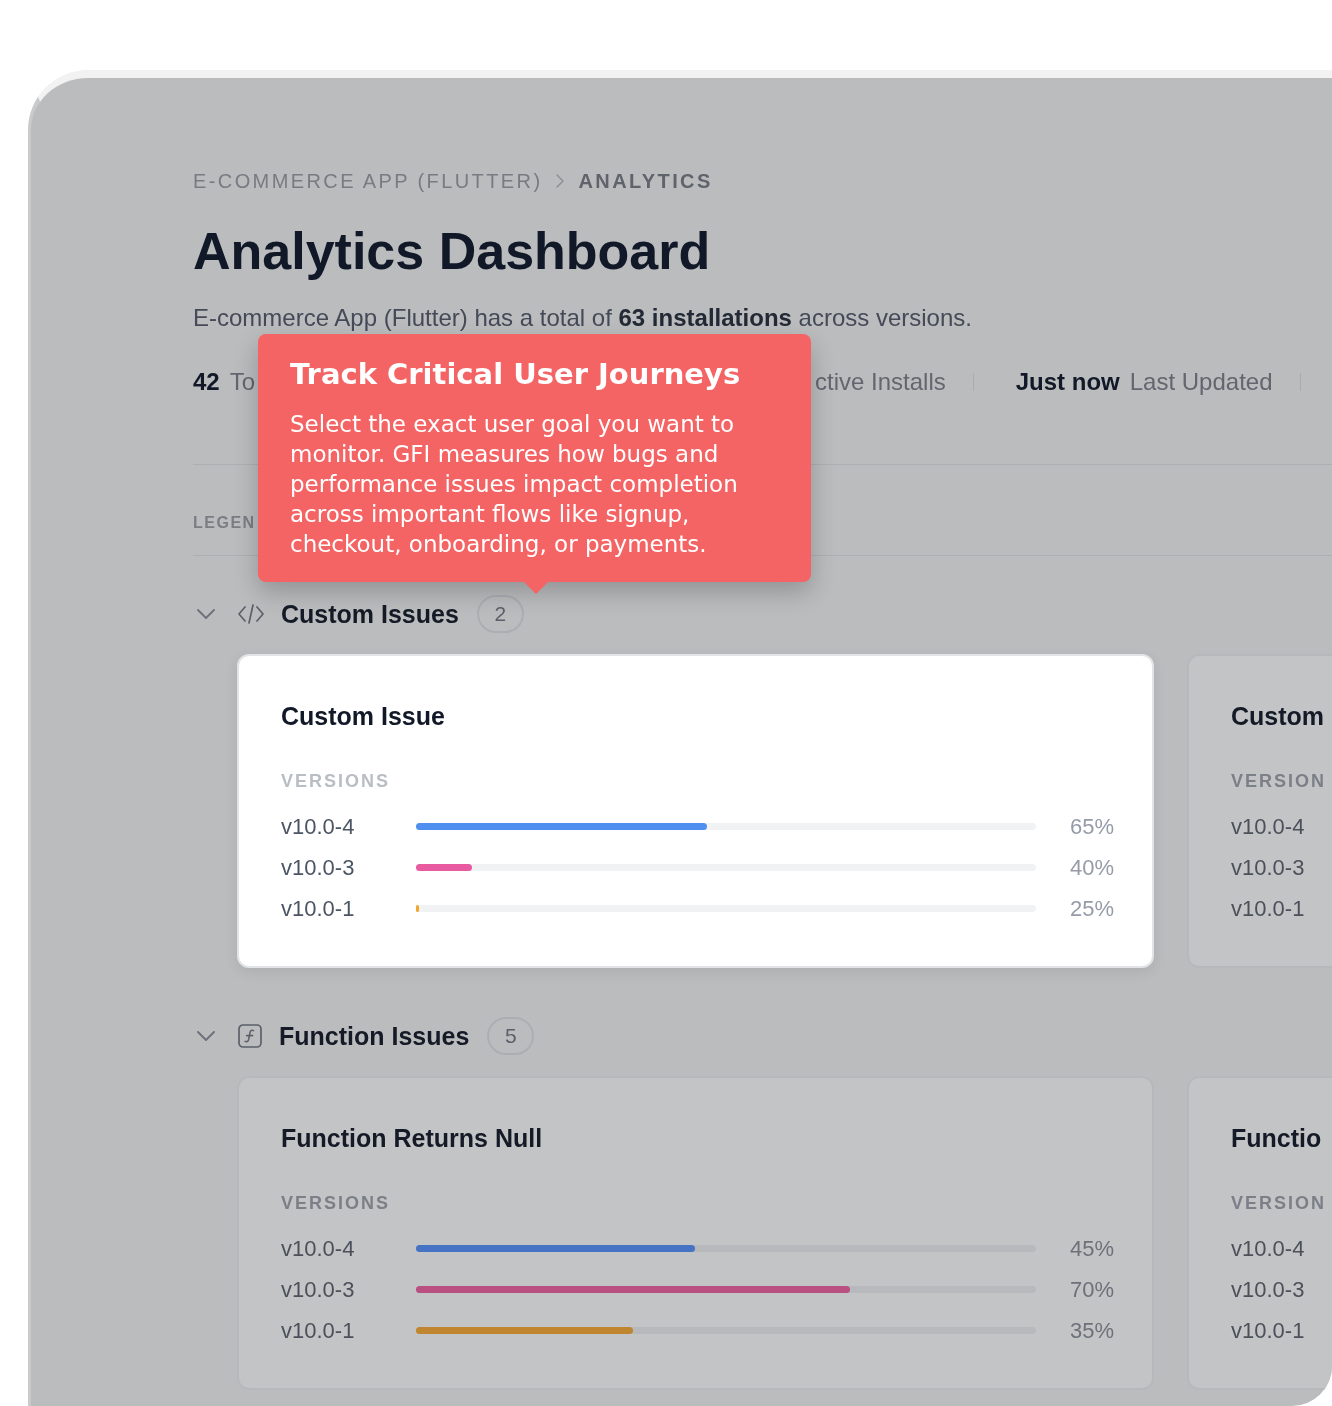 The width and height of the screenshot is (1332, 1406). What do you see at coordinates (1091, 1248) in the screenshot?
I see `percent-value: 45%` at bounding box center [1091, 1248].